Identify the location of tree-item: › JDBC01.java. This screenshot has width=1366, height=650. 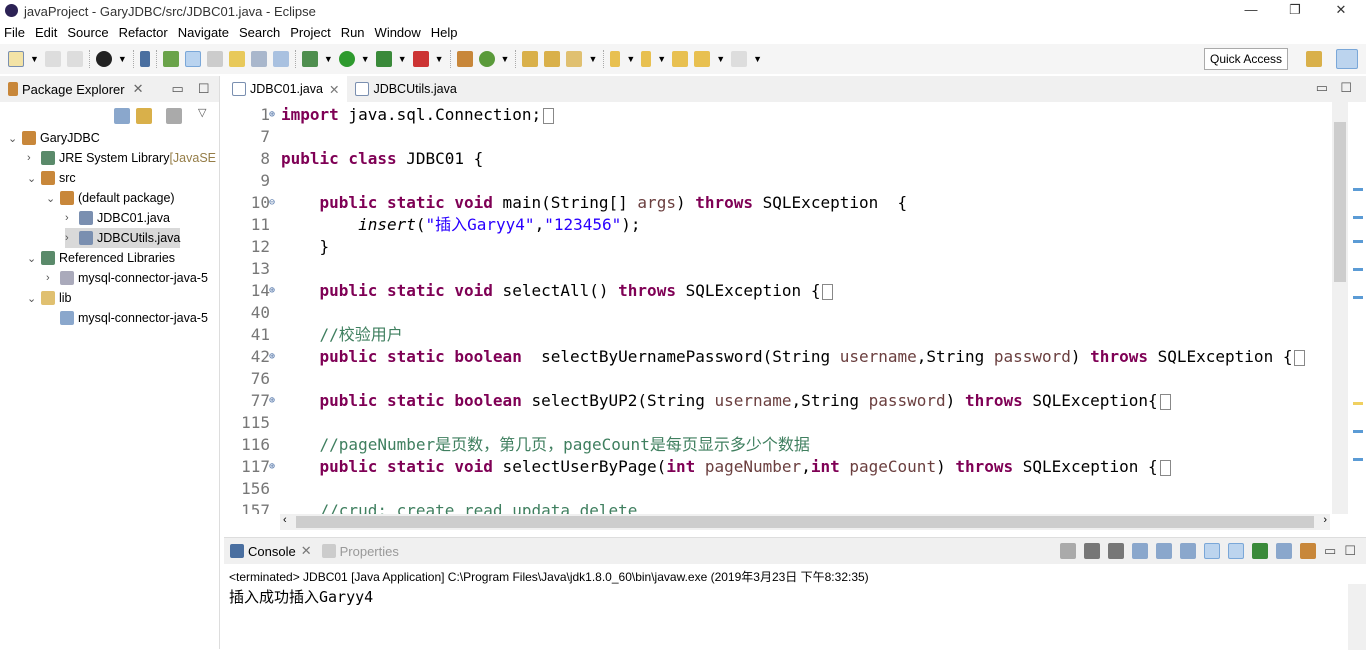
(117, 218).